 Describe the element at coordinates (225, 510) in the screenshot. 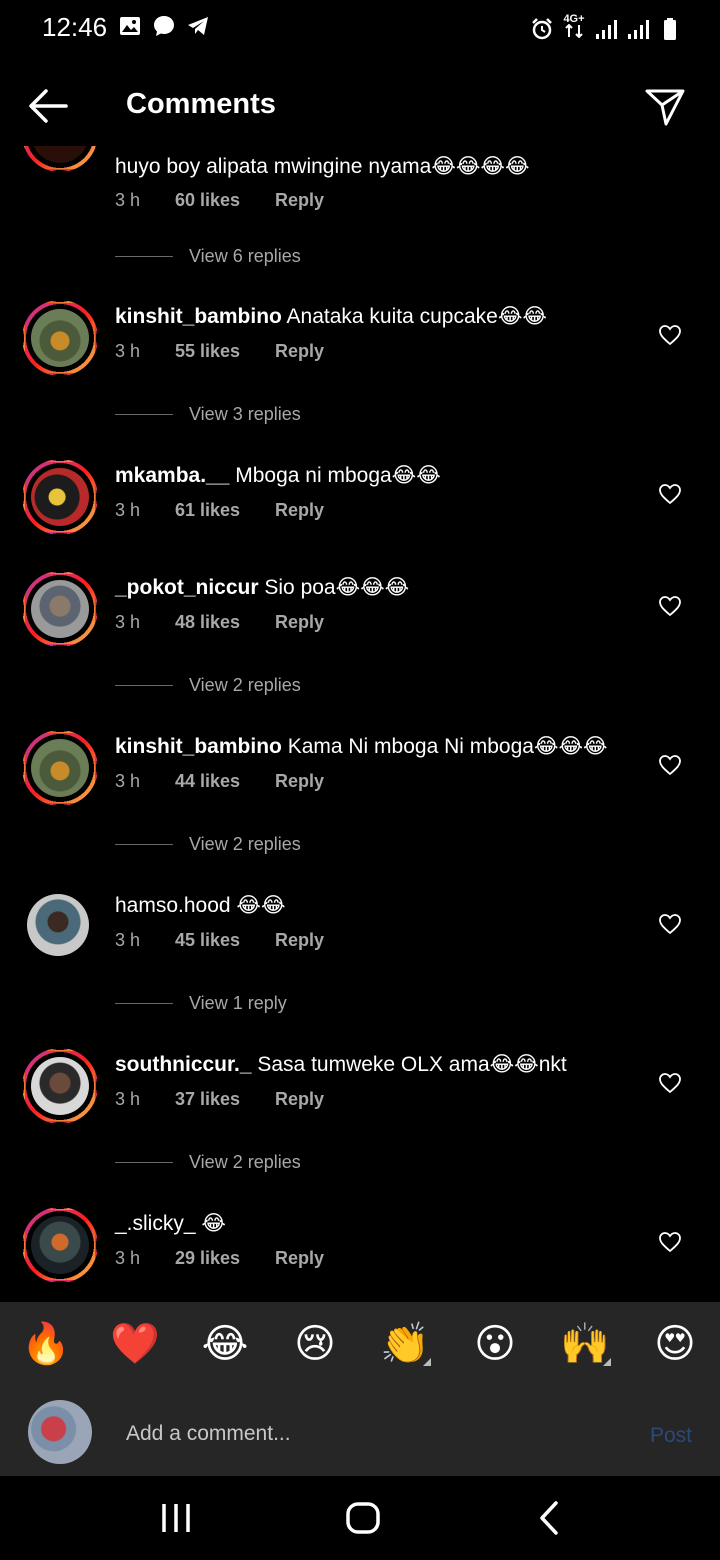

I see `comment-likes: 61 likes` at that location.